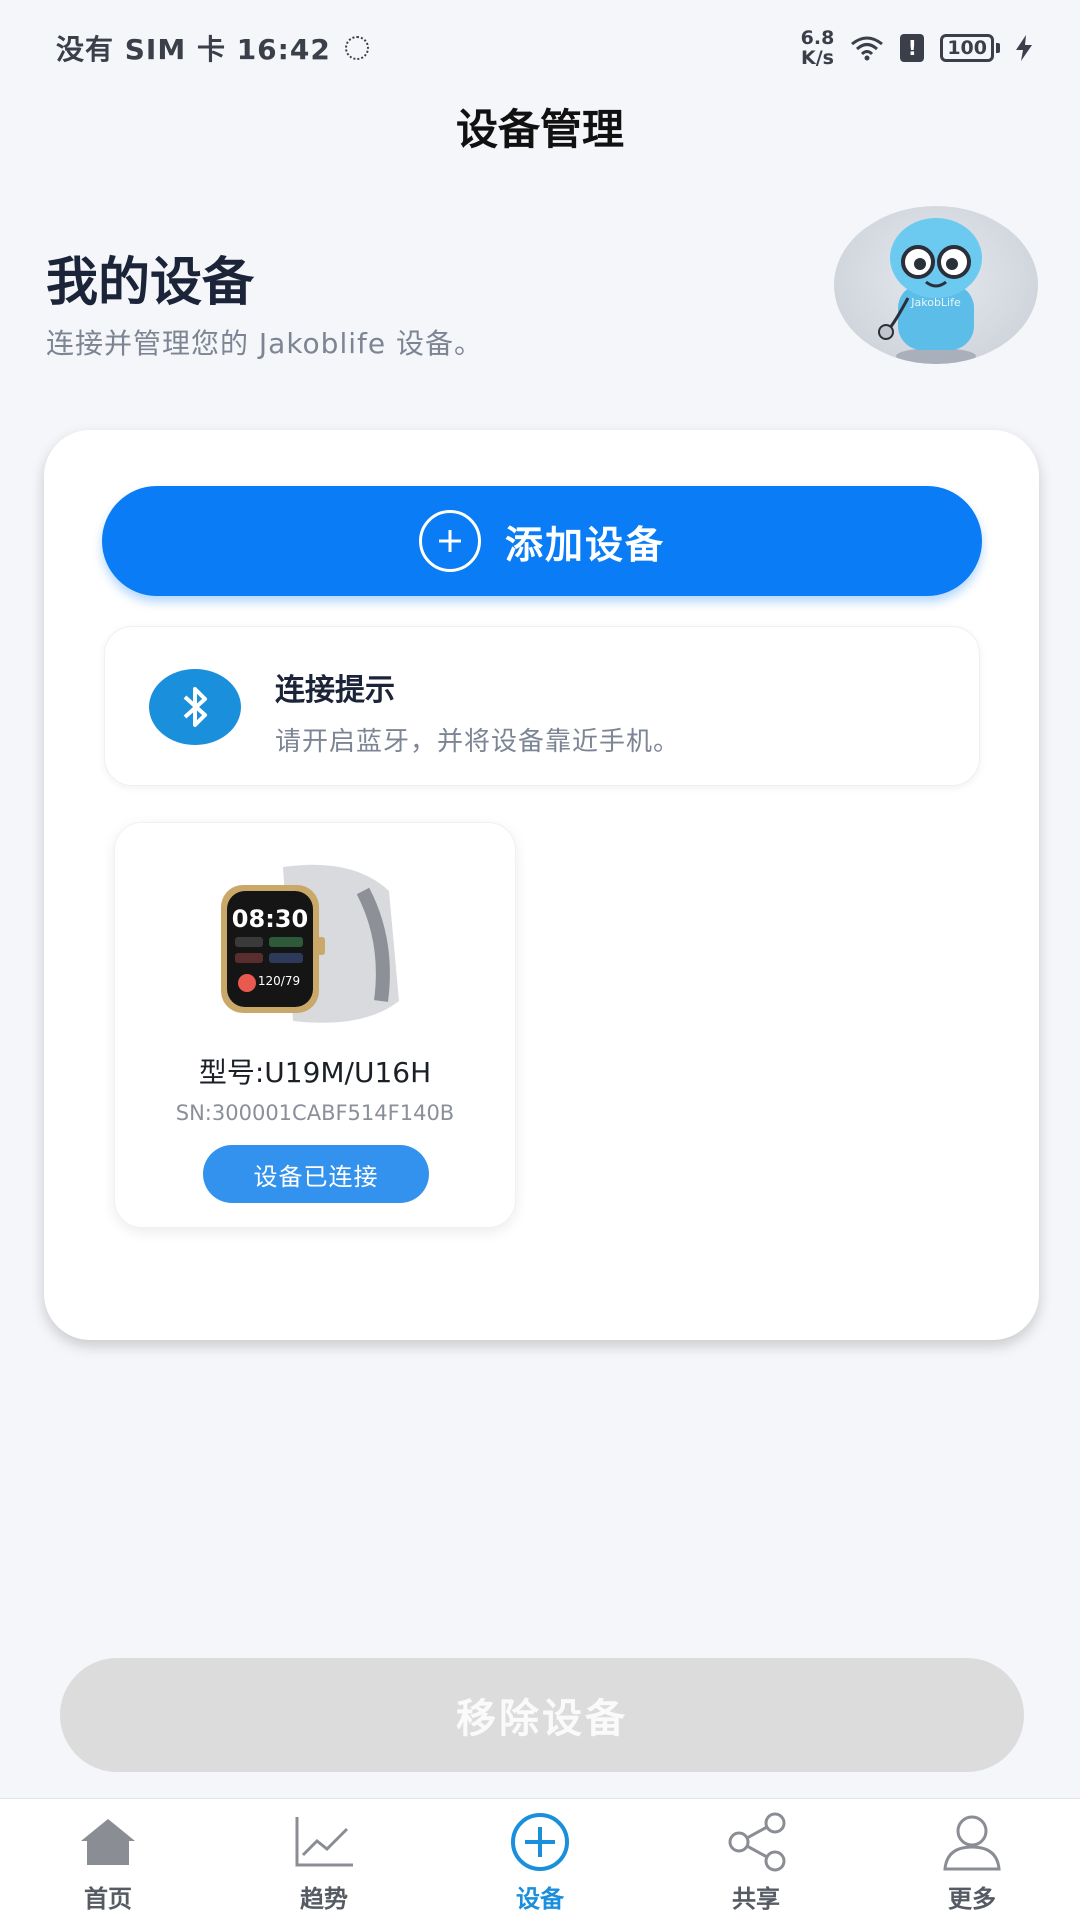  I want to click on tip-text: 请开启蓝牙，并将设备靠近手机。, so click(478, 742).